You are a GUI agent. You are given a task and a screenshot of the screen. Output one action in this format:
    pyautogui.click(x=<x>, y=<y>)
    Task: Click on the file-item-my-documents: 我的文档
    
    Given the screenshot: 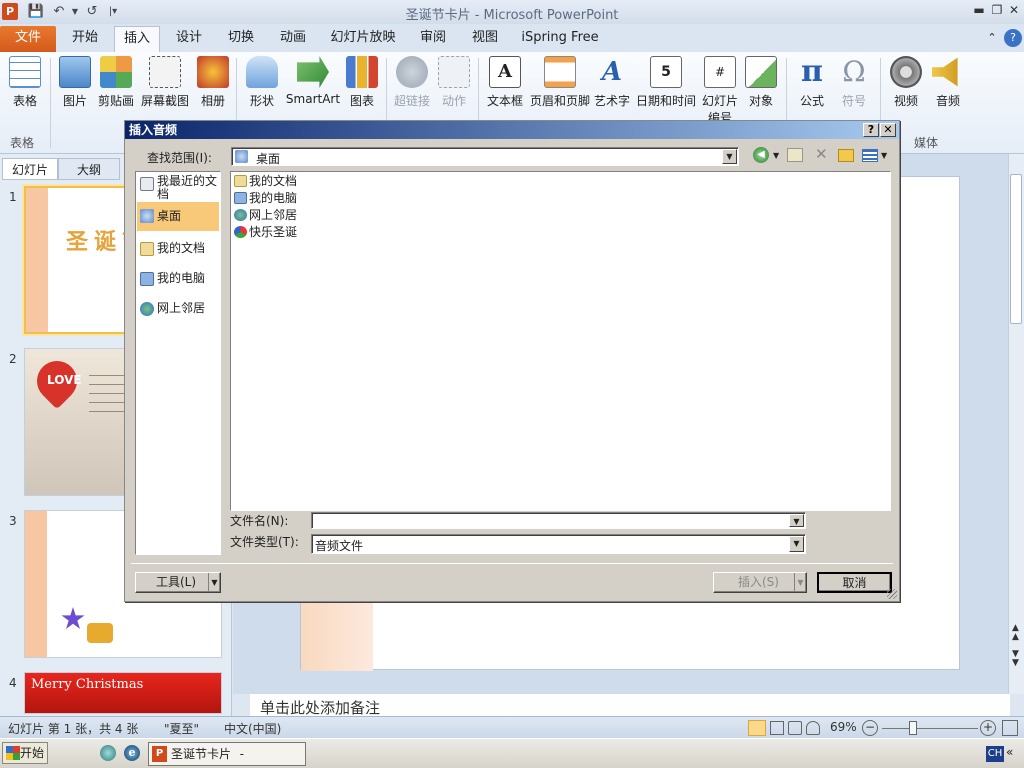 What is the action you would take?
    pyautogui.click(x=265, y=181)
    